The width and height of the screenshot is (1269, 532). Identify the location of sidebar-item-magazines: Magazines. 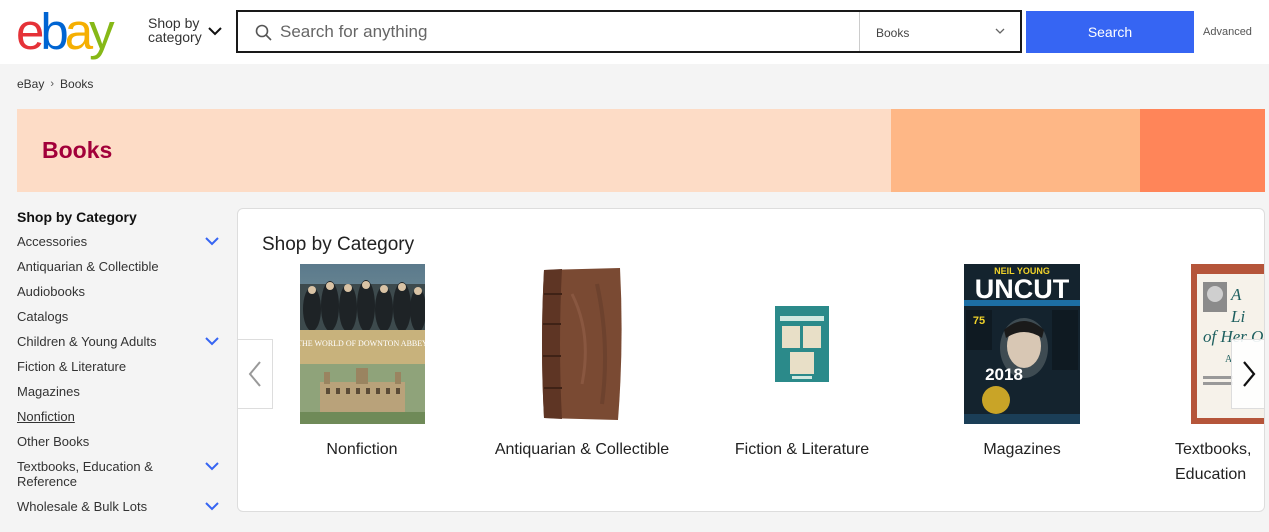
(122, 396).